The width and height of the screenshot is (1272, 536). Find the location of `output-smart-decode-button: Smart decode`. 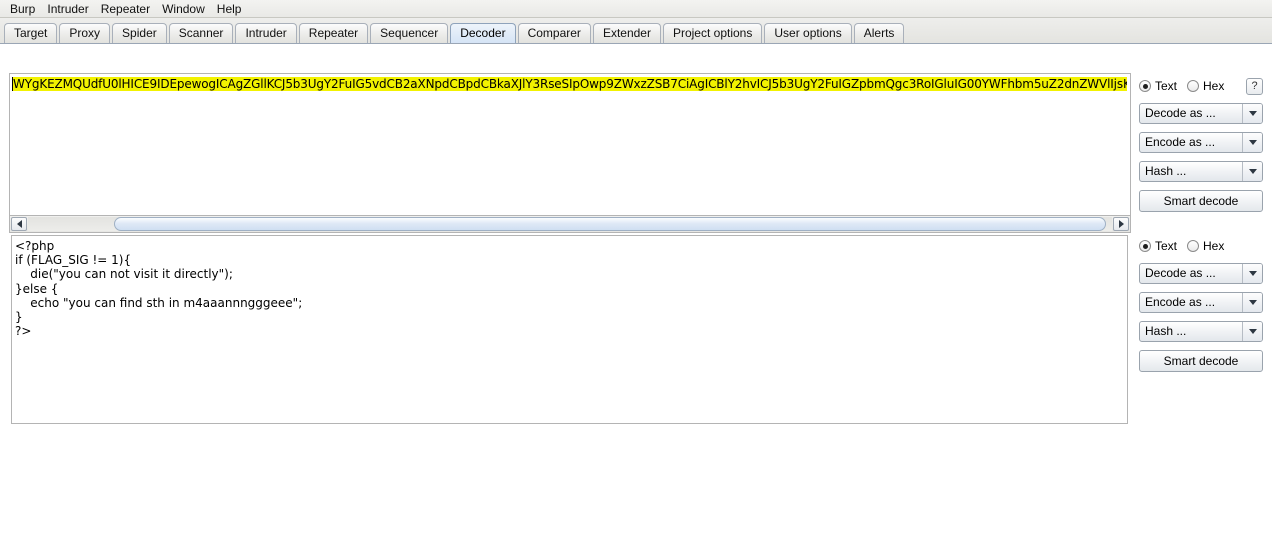

output-smart-decode-button: Smart decode is located at coordinates (1201, 361).